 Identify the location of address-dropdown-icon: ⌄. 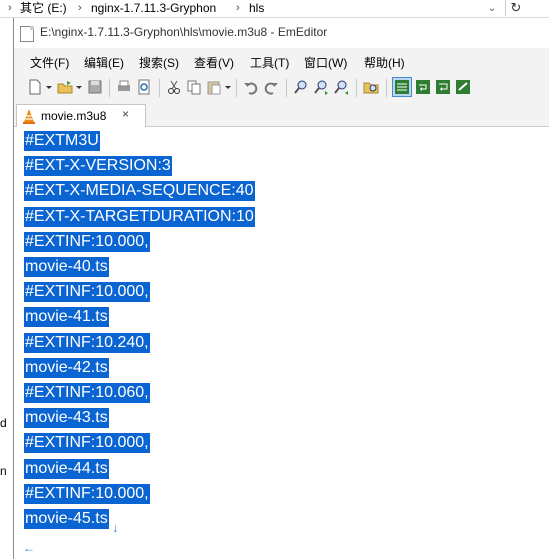
(492, 8).